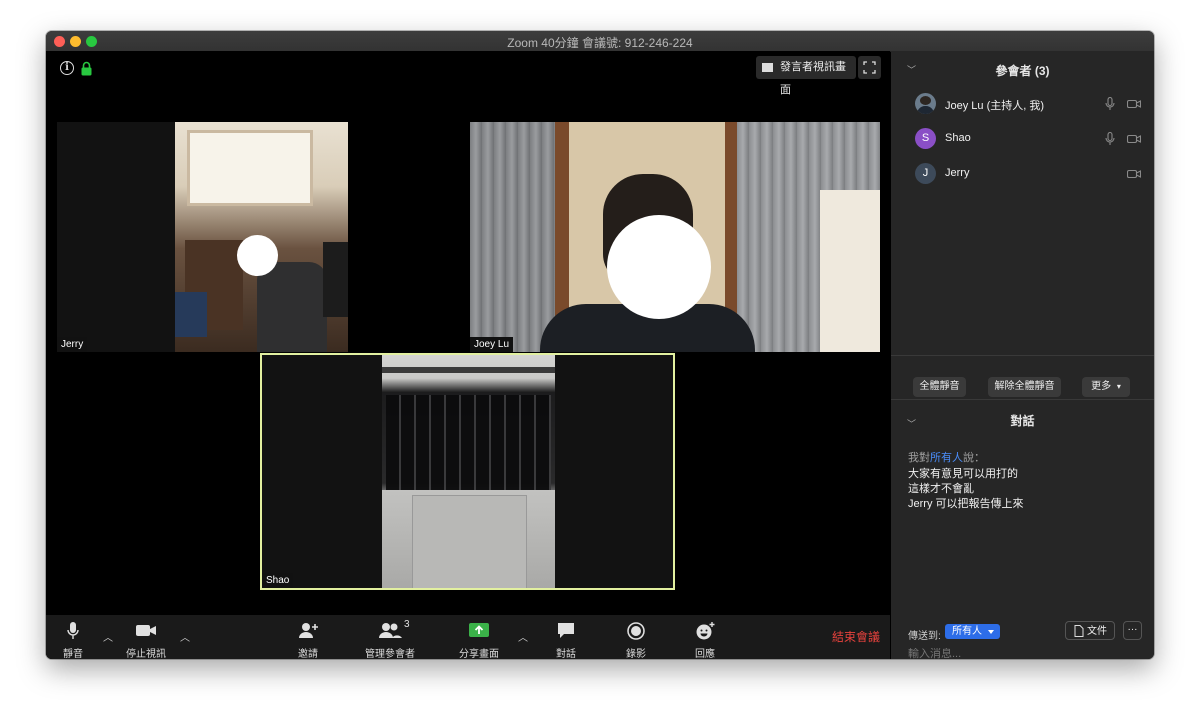 The image size is (1200, 720). Describe the element at coordinates (72, 344) in the screenshot. I see `video-label-jerry: Jerry` at that location.